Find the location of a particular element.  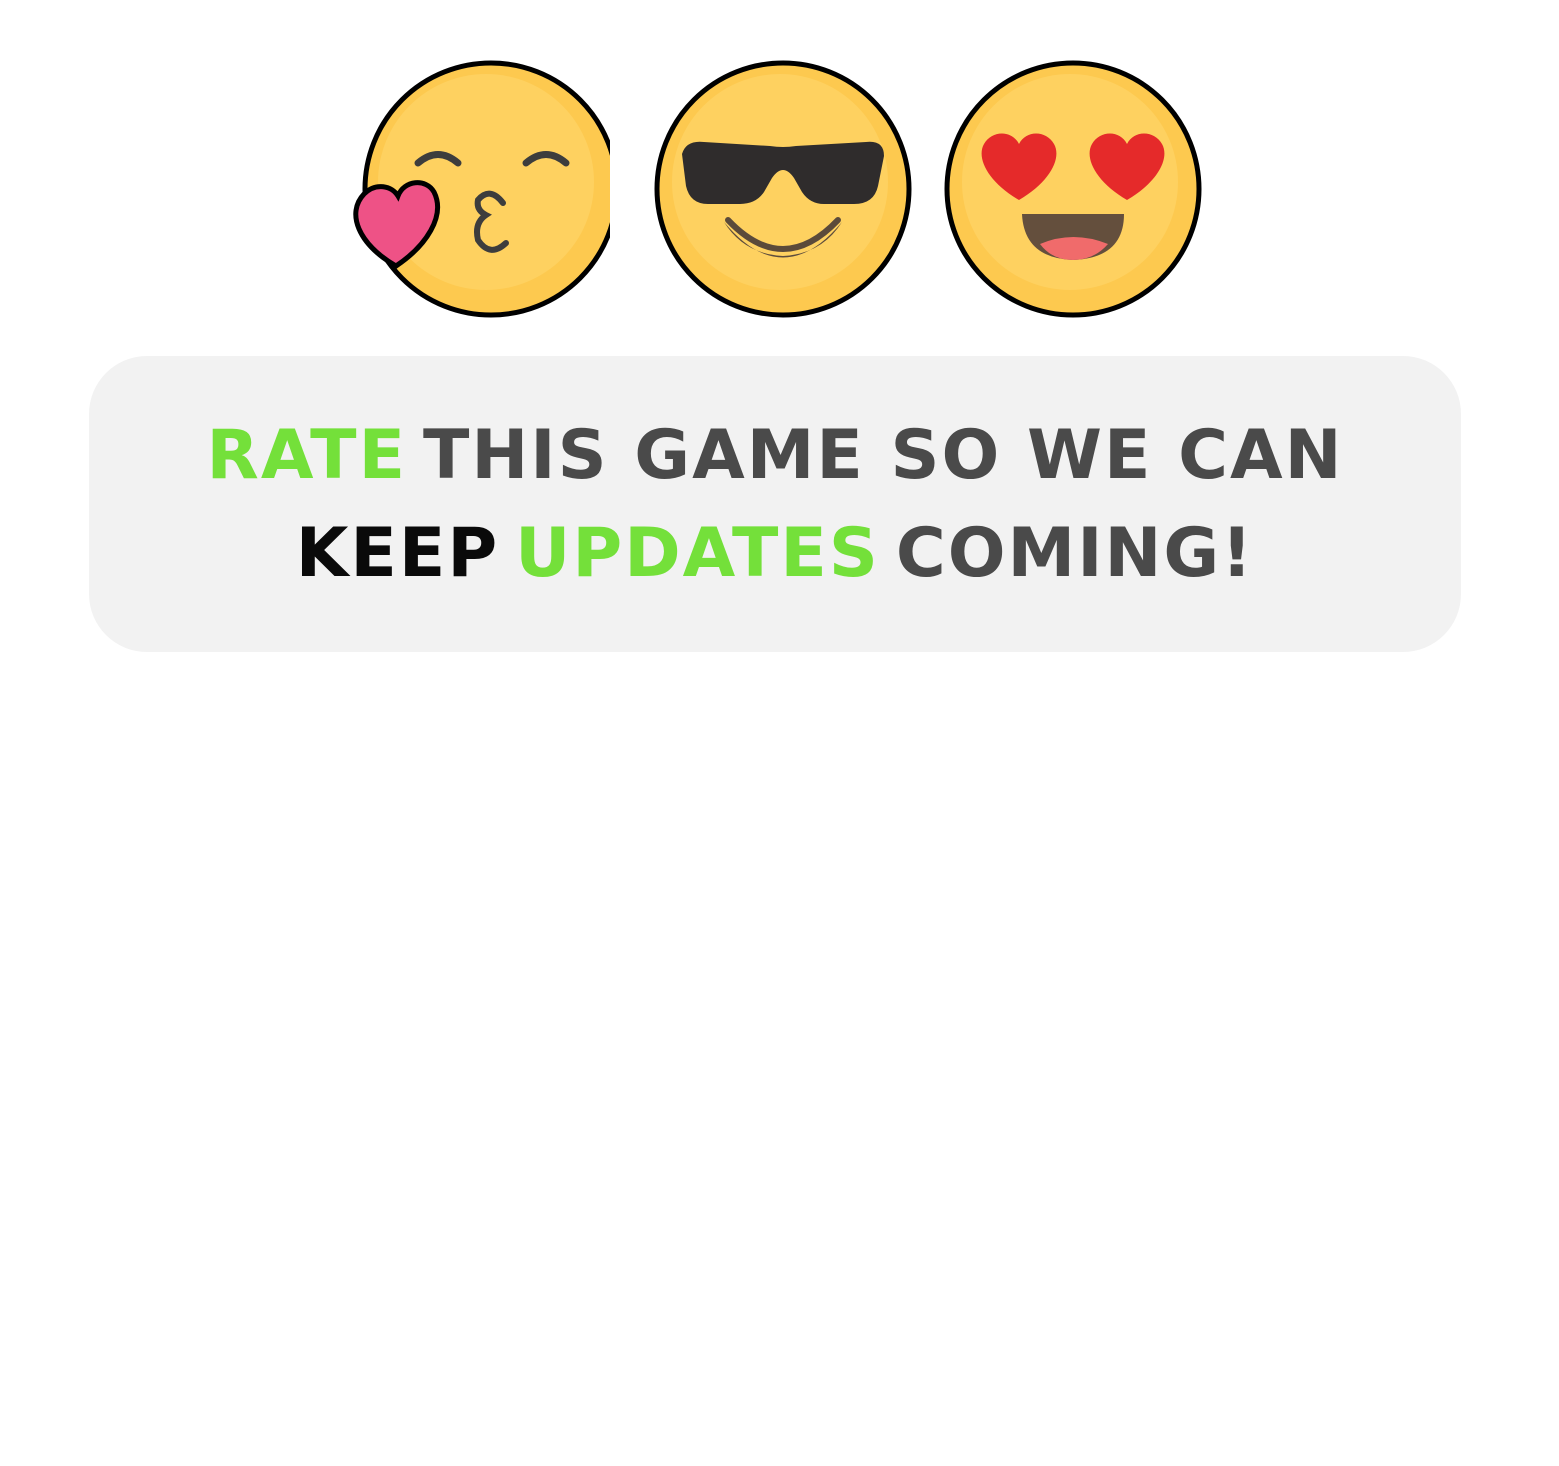

banner-text: THIS GAME SO WE CAN is located at coordinates (883, 455).